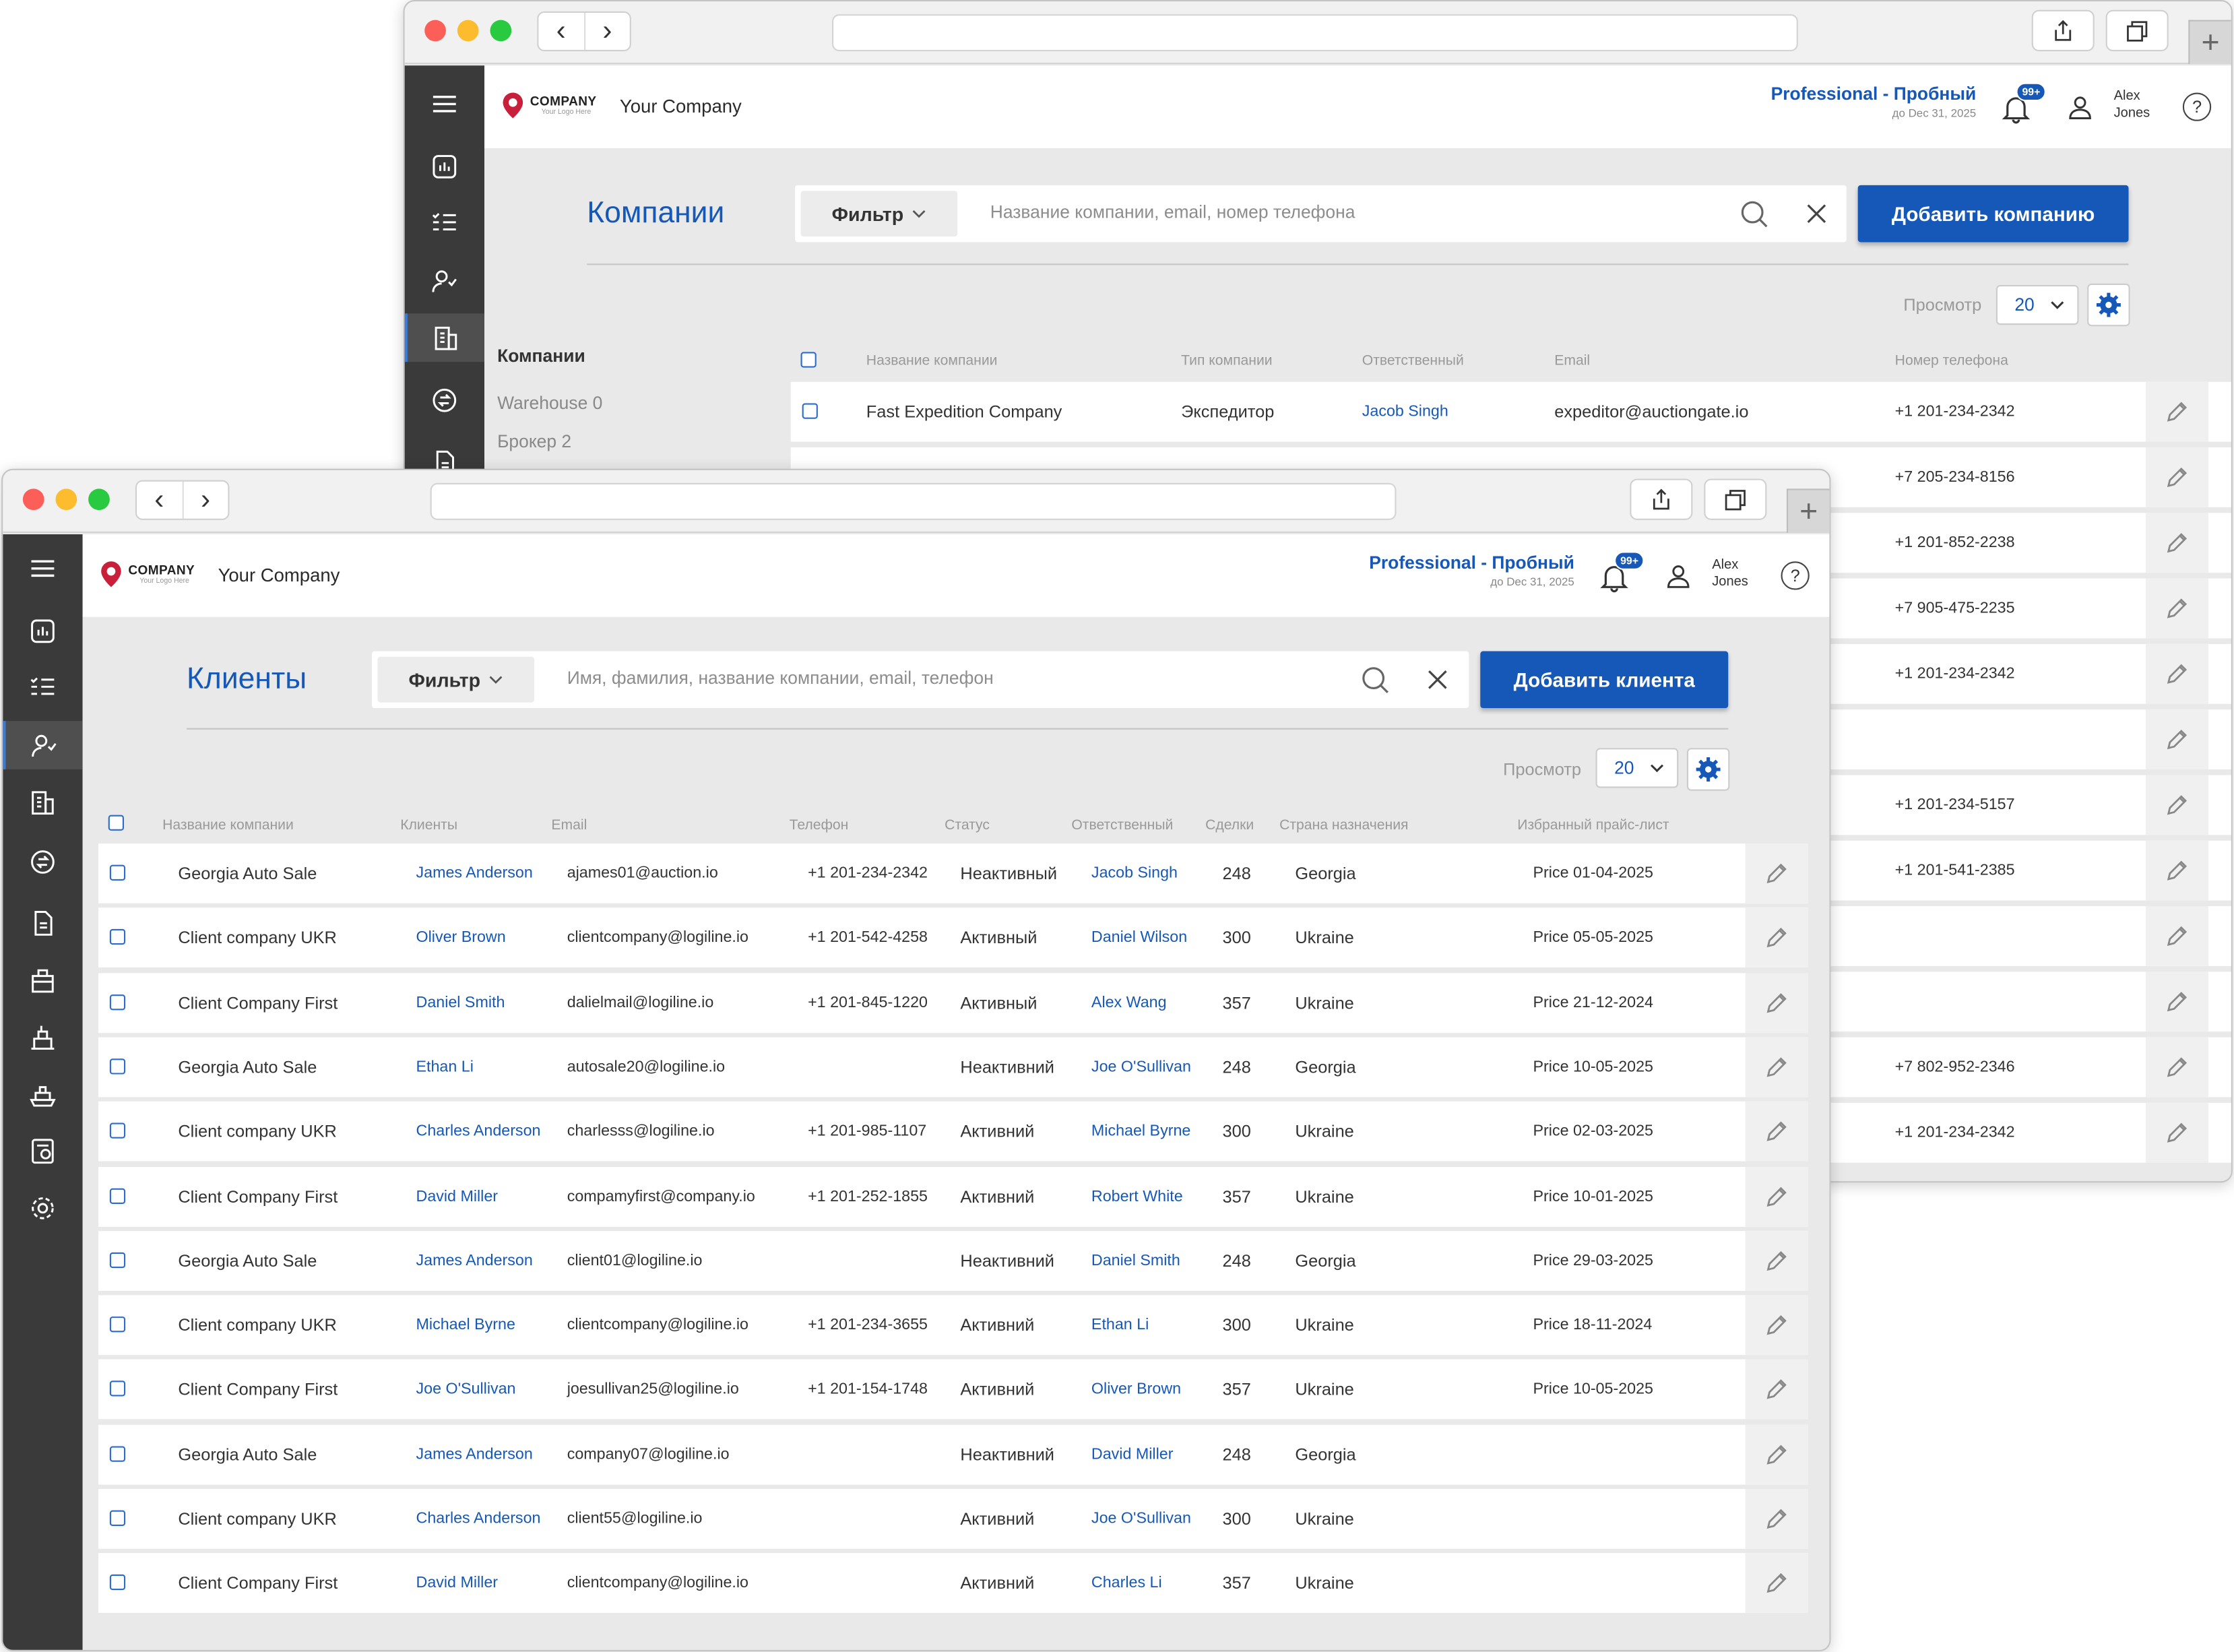 Image resolution: width=2234 pixels, height=1652 pixels. Describe the element at coordinates (445, 166) in the screenshot. I see `sidebar-item-dashboard` at that location.